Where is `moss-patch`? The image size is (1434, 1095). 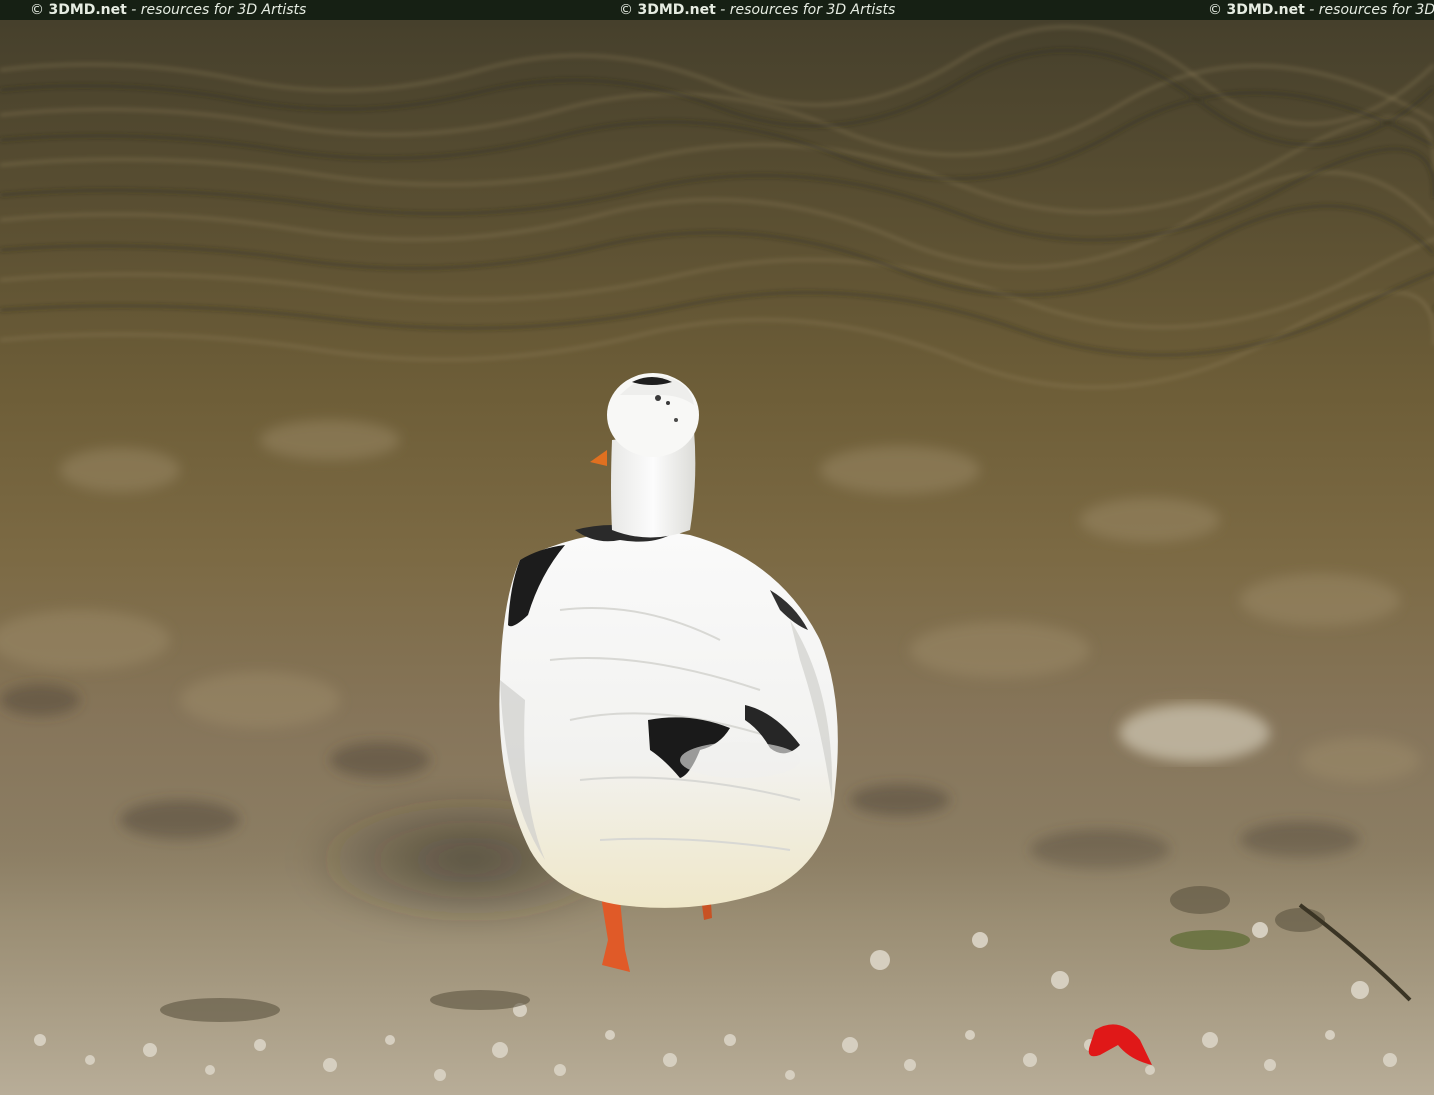 moss-patch is located at coordinates (1210, 940).